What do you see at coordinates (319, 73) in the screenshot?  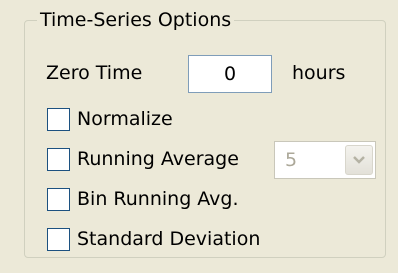 I see `zero-time-unit-label: hours` at bounding box center [319, 73].